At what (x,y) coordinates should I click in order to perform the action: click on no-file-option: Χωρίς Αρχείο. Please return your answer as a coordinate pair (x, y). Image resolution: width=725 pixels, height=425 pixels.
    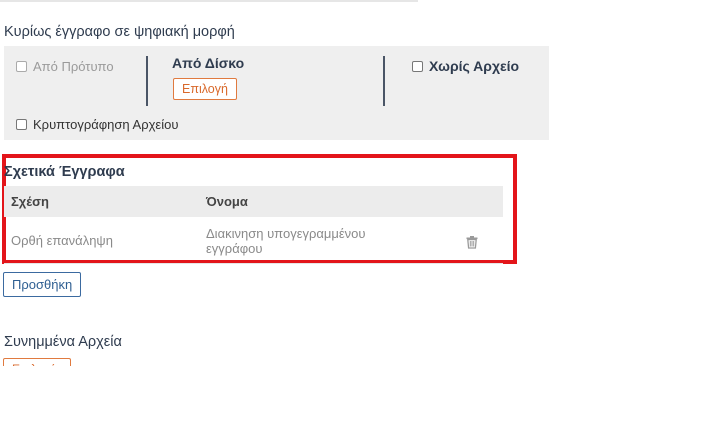
    Looking at the image, I should click on (465, 66).